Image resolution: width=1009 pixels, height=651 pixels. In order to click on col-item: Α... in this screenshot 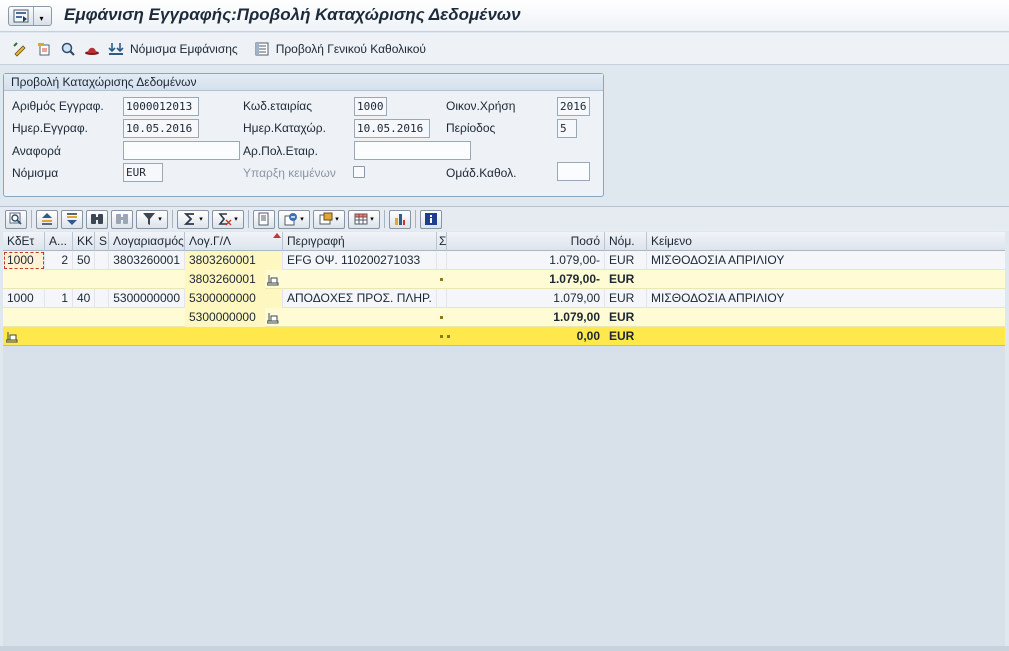, I will do `click(59, 241)`.